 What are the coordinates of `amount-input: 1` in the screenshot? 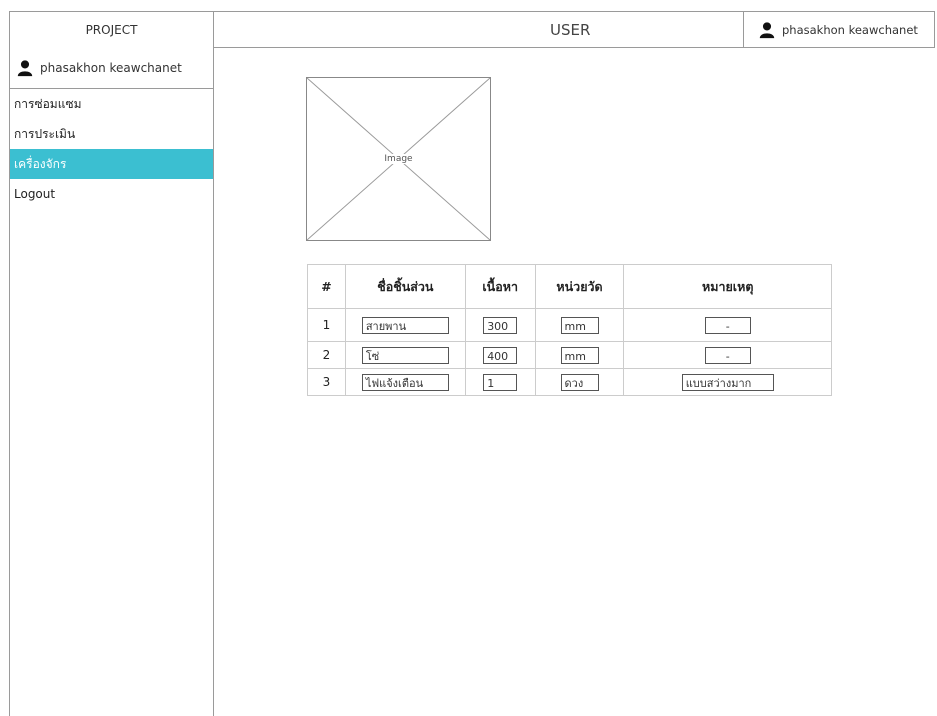 It's located at (500, 382).